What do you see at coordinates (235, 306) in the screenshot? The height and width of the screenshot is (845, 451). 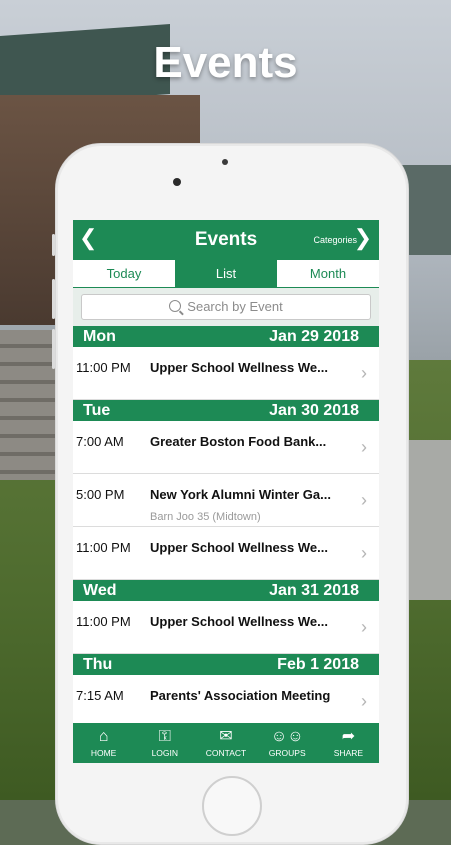 I see `search-placeholder: Search by Event` at bounding box center [235, 306].